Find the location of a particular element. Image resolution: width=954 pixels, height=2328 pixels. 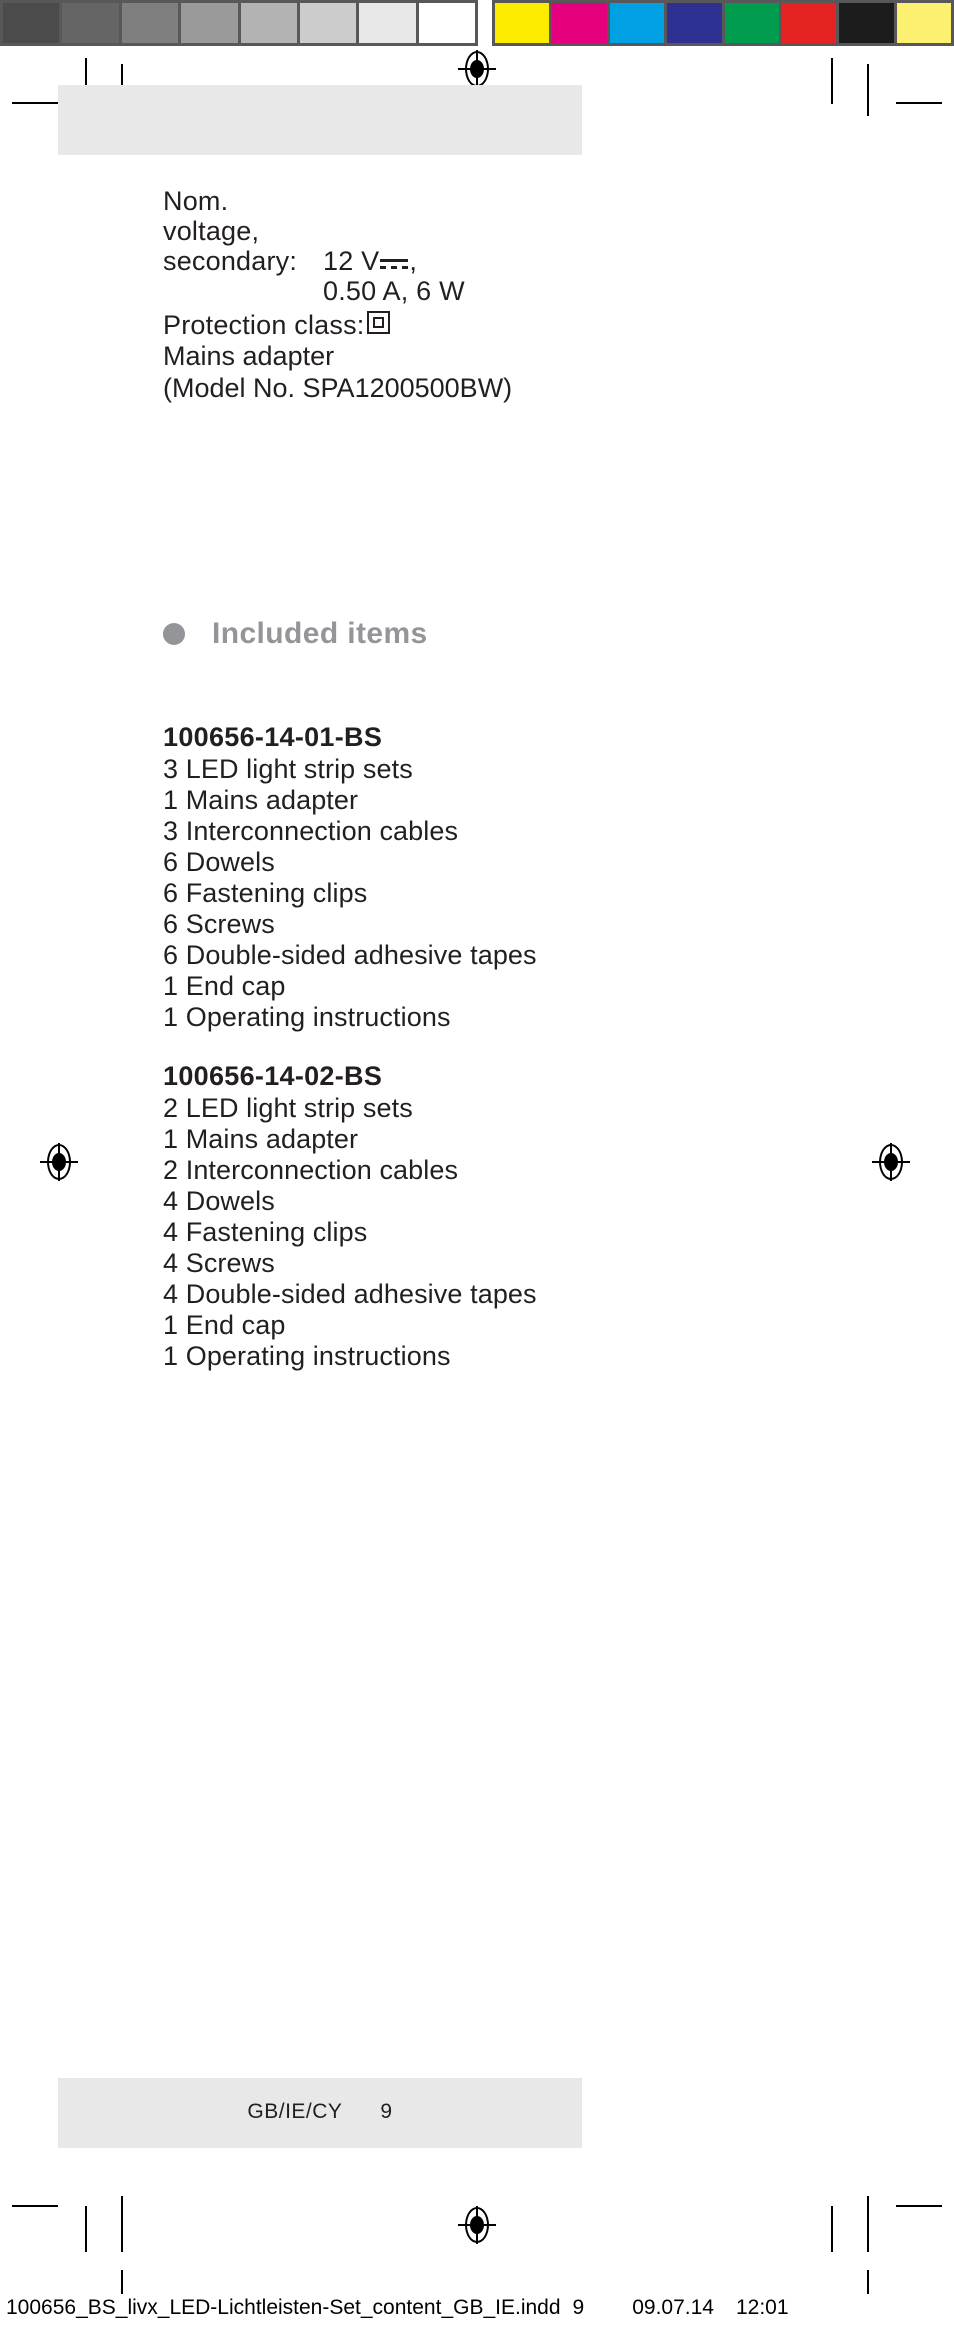

spec-value-voltage-comma: , is located at coordinates (413, 261).